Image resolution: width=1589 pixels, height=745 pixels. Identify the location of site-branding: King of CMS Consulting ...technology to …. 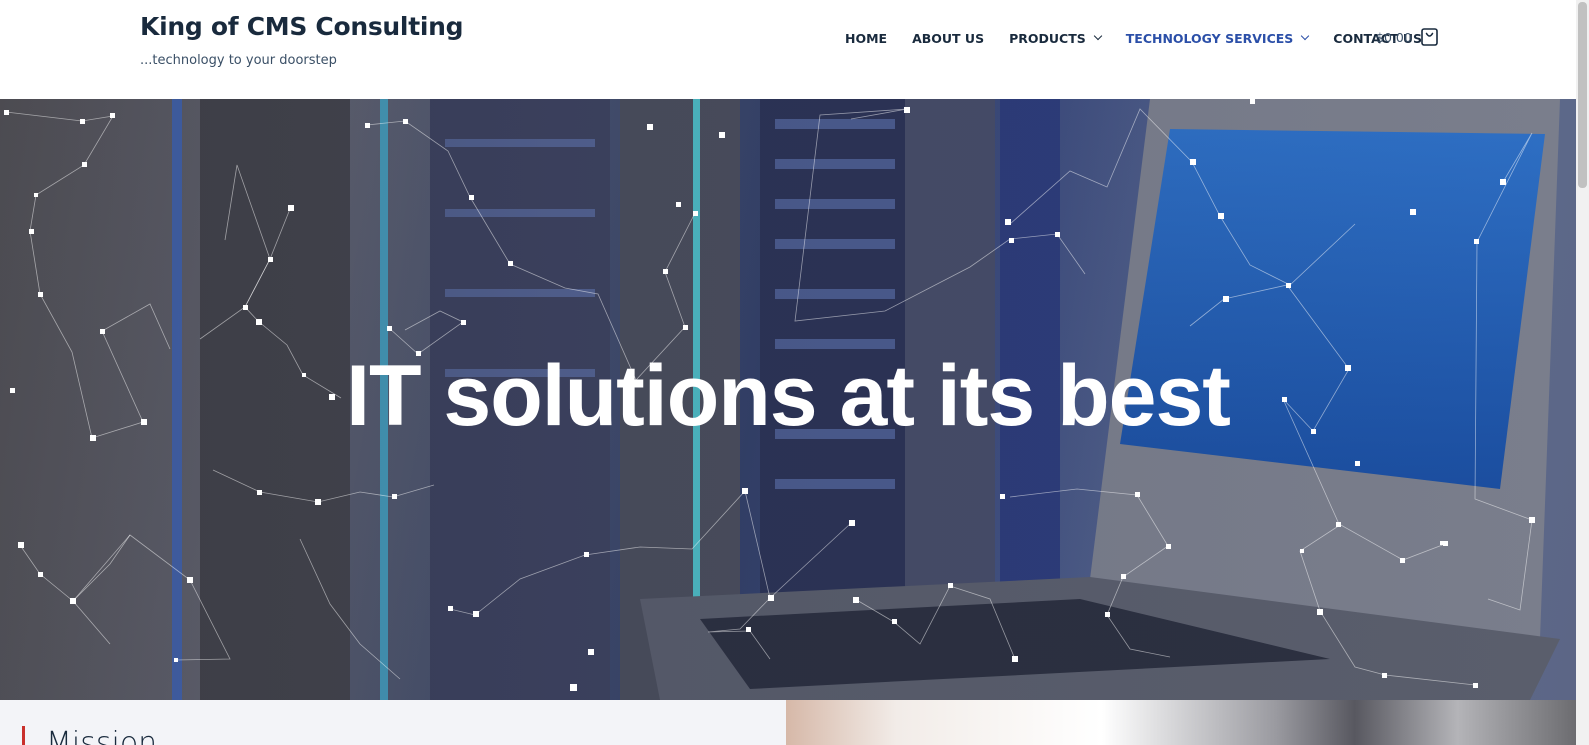
(302, 40).